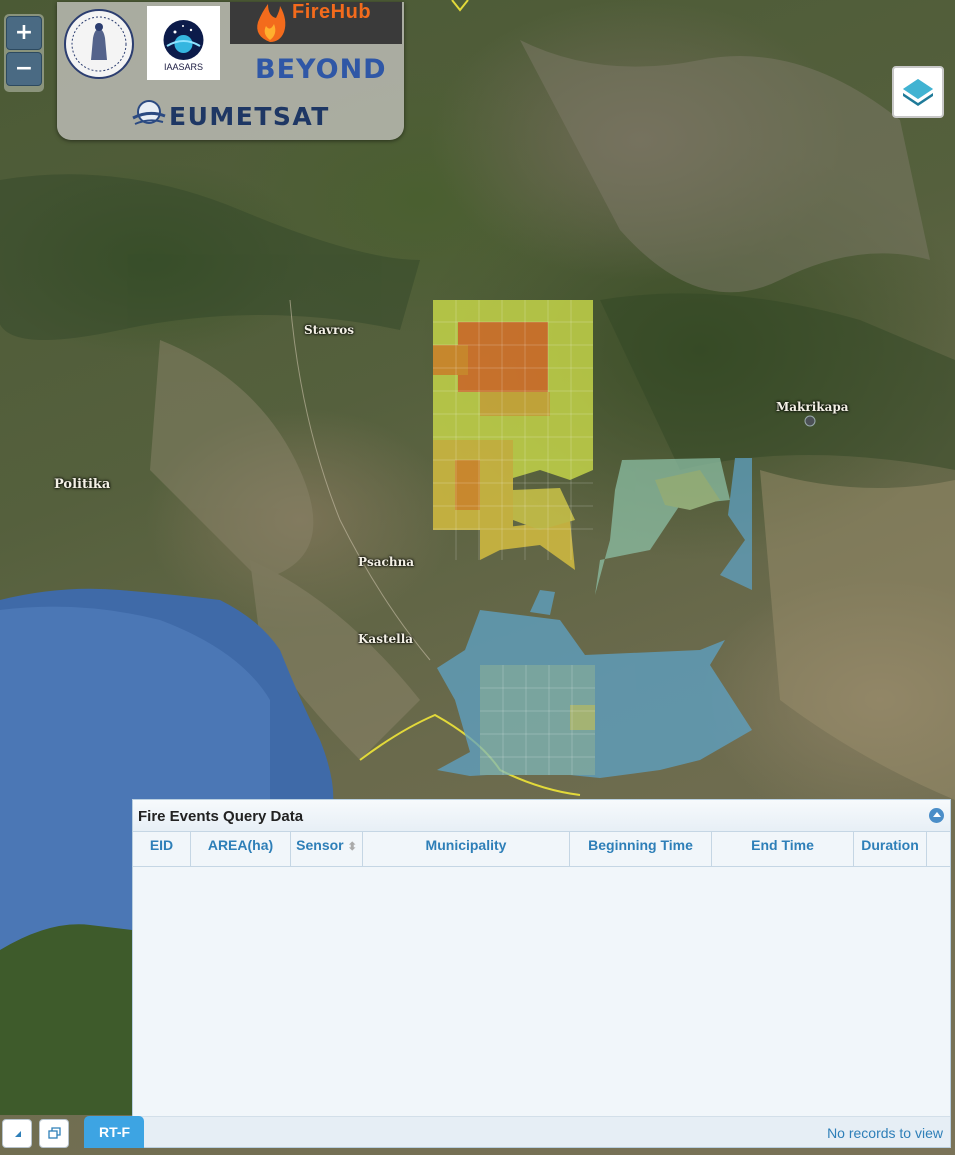  Describe the element at coordinates (230, 70) in the screenshot. I see `partner-logos-panel: IAASARS FireHub BEYOND EUMETSAT` at that location.